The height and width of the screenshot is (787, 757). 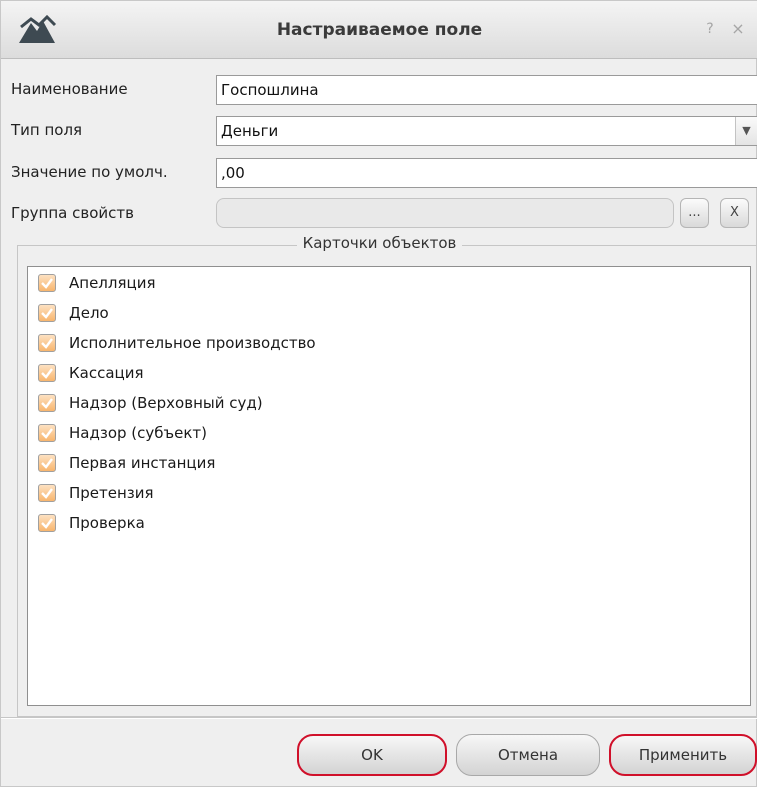 I want to click on list-item-label: Первая инстанция, so click(x=142, y=463).